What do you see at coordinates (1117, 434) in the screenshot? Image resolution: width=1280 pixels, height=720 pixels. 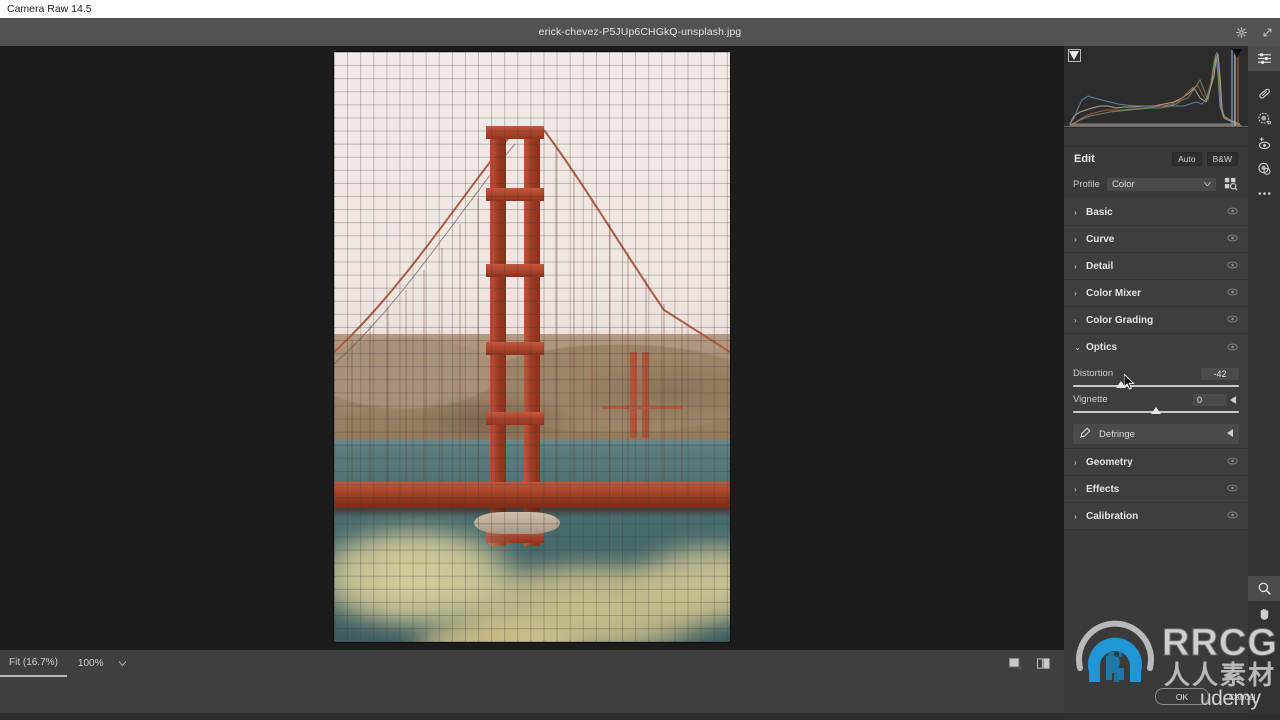 I see `defringe-label: Defringe` at bounding box center [1117, 434].